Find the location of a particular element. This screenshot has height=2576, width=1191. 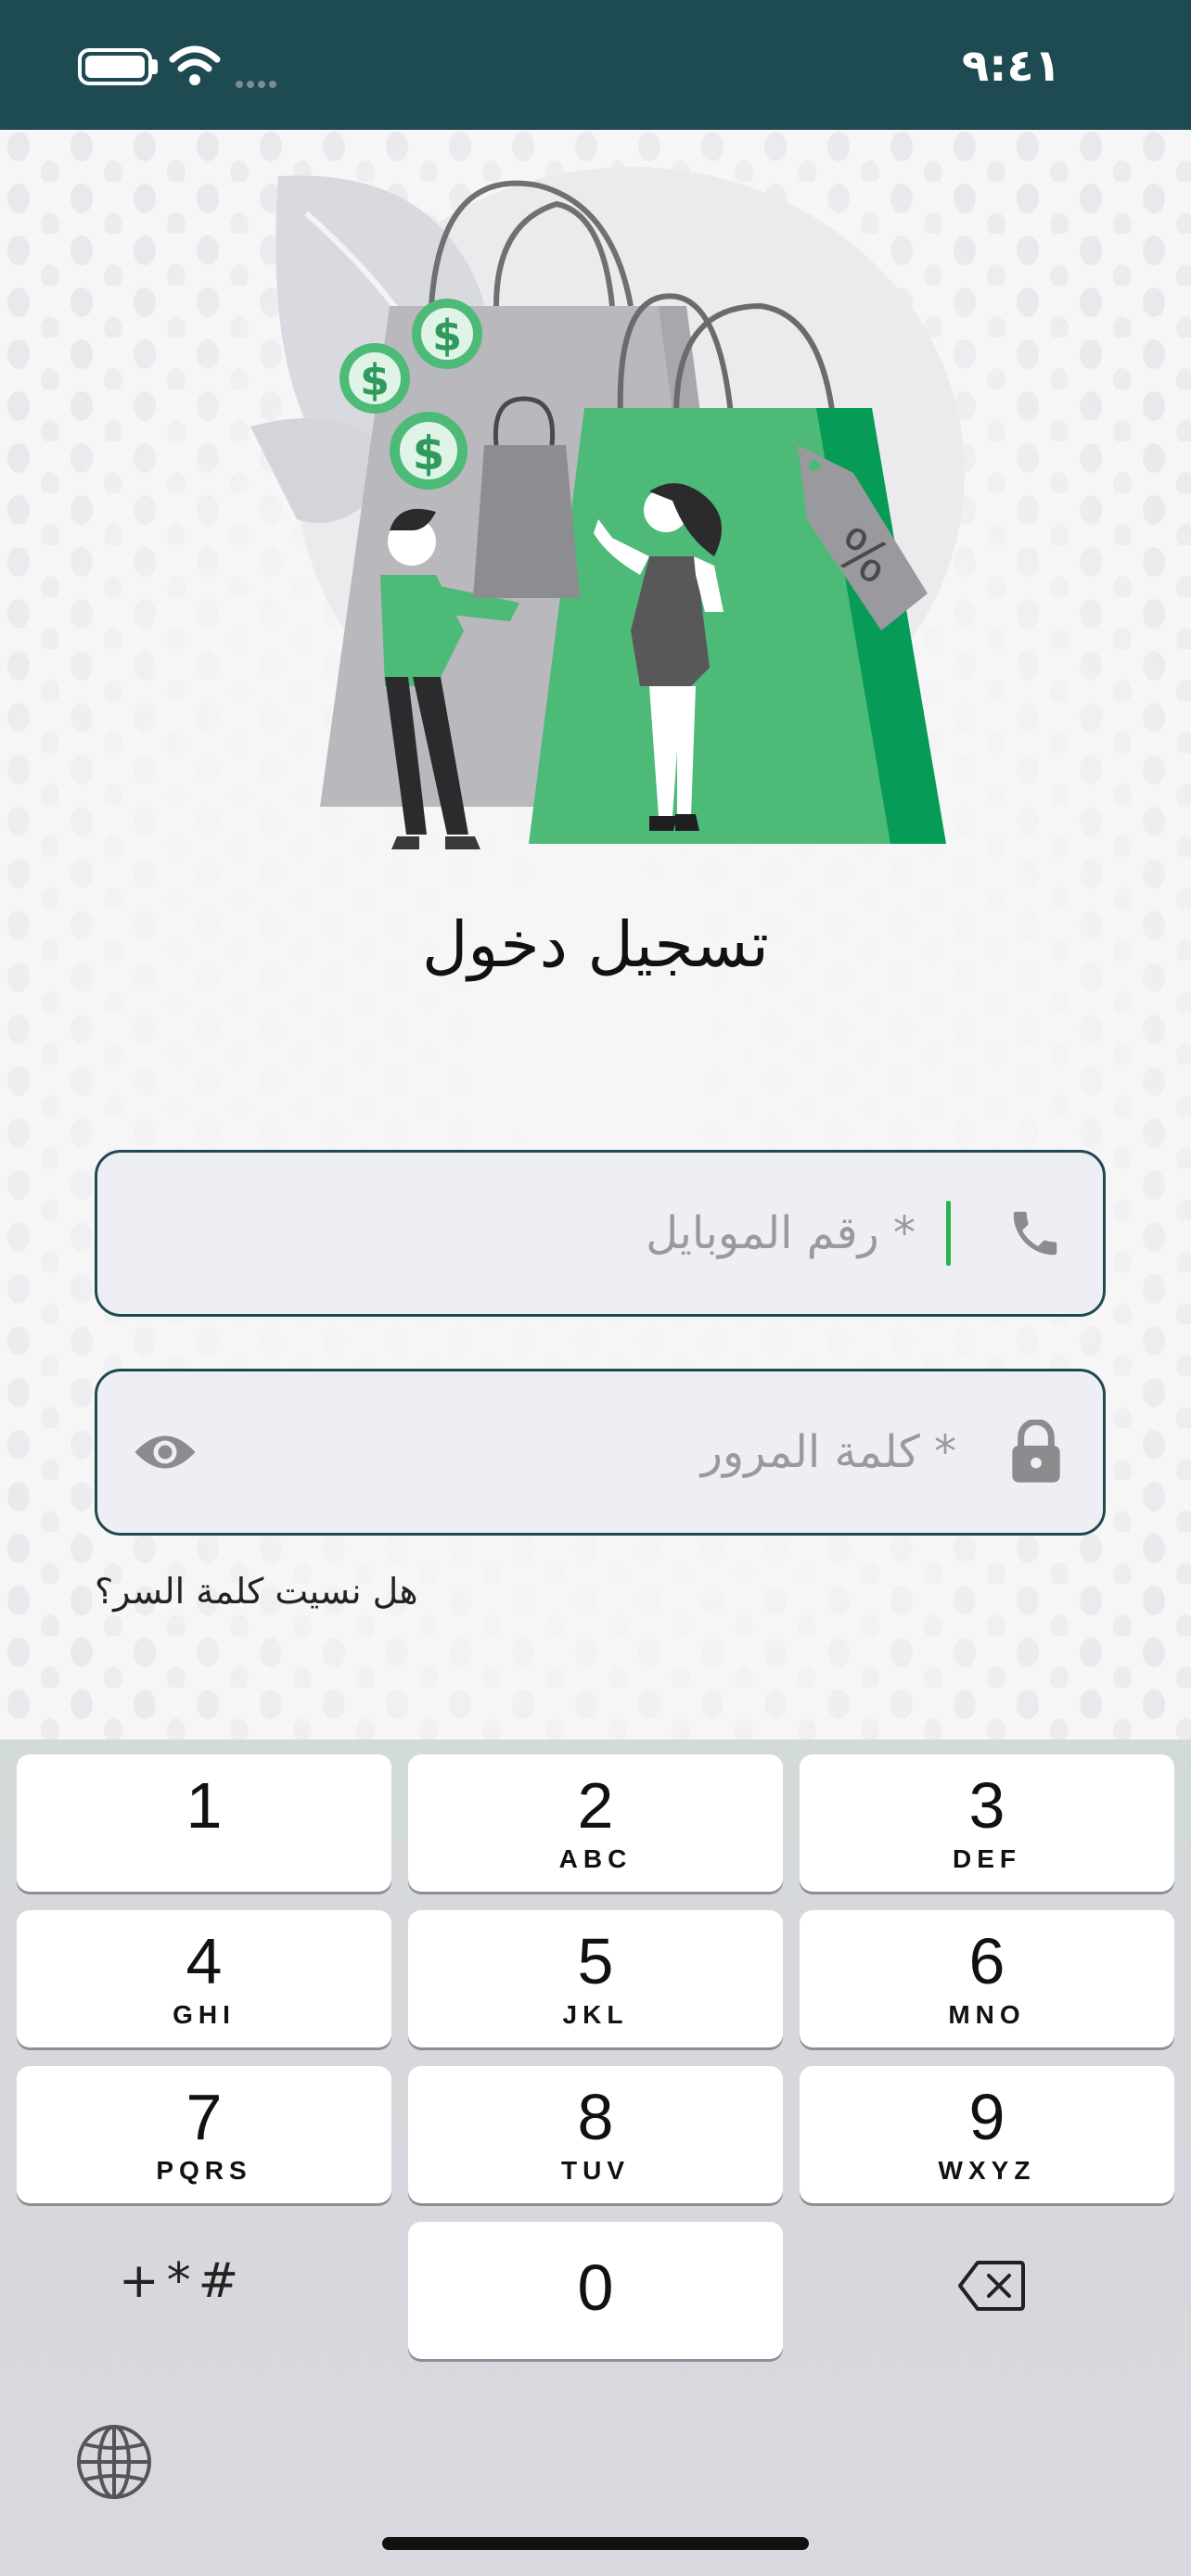

mobile-number-field: * رقم الموبايل is located at coordinates (600, 1233).